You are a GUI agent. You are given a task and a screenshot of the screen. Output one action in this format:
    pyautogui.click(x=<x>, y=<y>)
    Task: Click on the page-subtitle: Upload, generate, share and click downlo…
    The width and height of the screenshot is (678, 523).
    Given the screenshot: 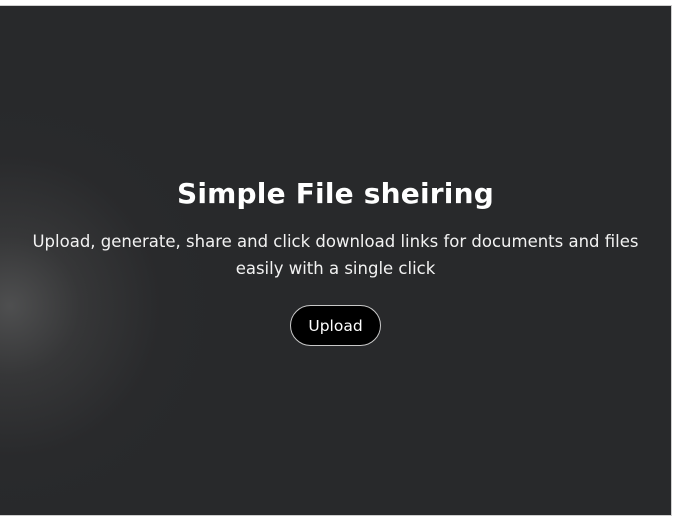 What is the action you would take?
    pyautogui.click(x=335, y=255)
    